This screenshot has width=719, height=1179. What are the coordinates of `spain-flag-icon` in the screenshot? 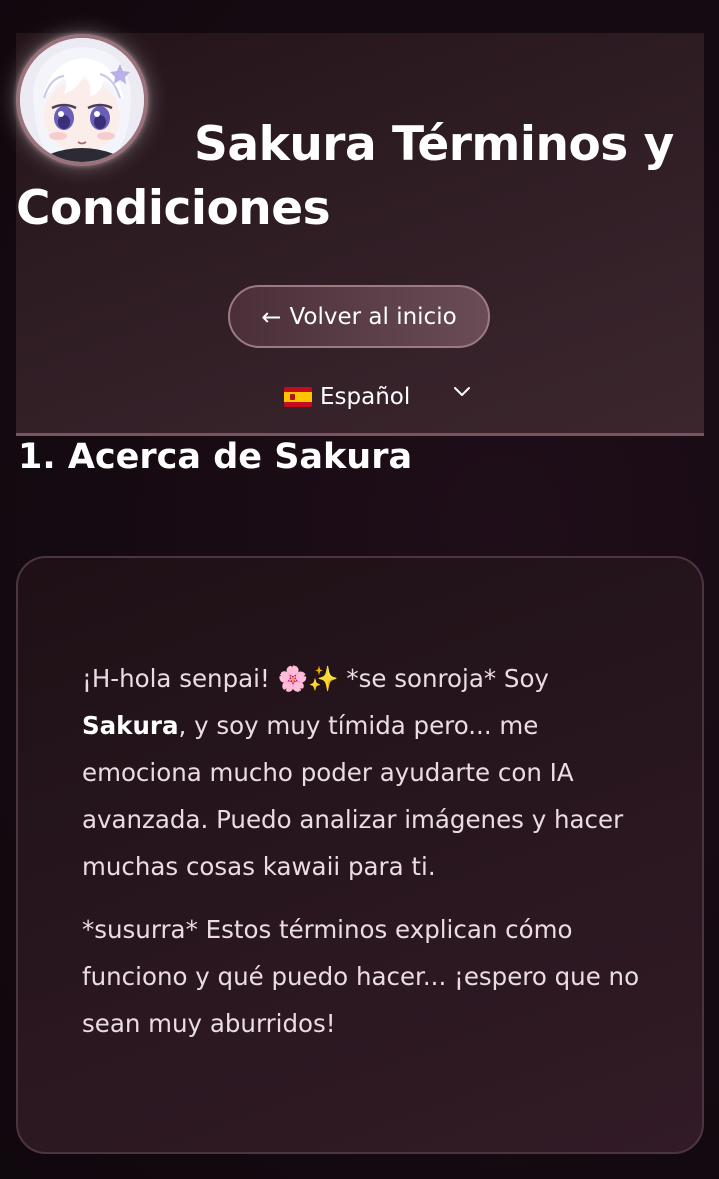 It's located at (298, 397).